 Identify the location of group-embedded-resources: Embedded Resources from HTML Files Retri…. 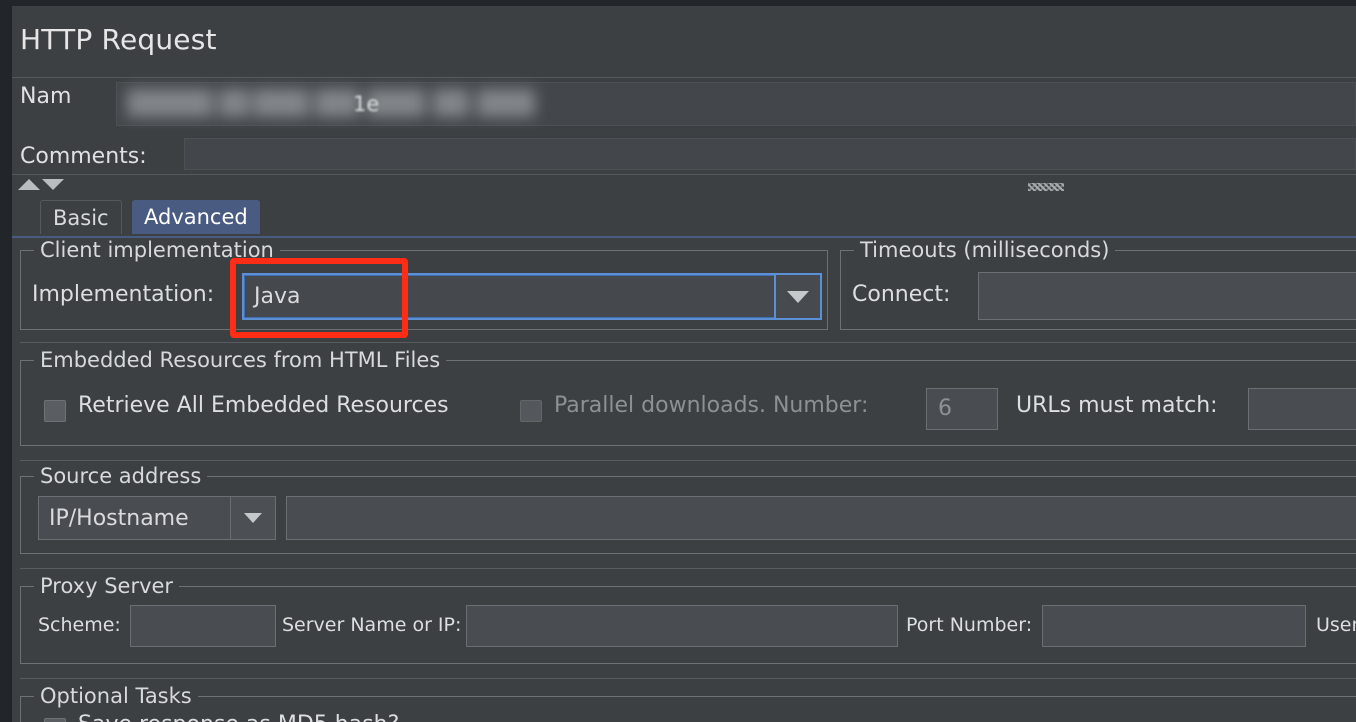
(688, 397).